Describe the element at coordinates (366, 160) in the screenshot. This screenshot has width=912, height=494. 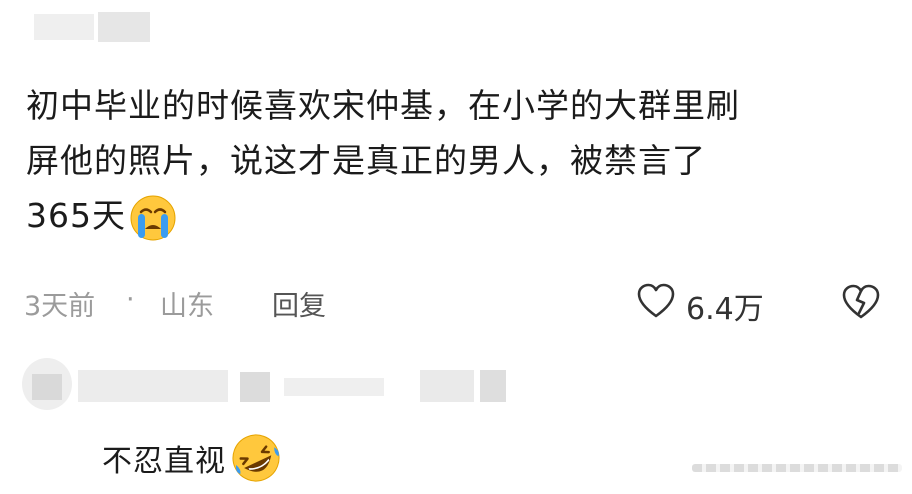
I see `comment-line: 屏他的照片，说这才是真正的男人，被禁言了` at that location.